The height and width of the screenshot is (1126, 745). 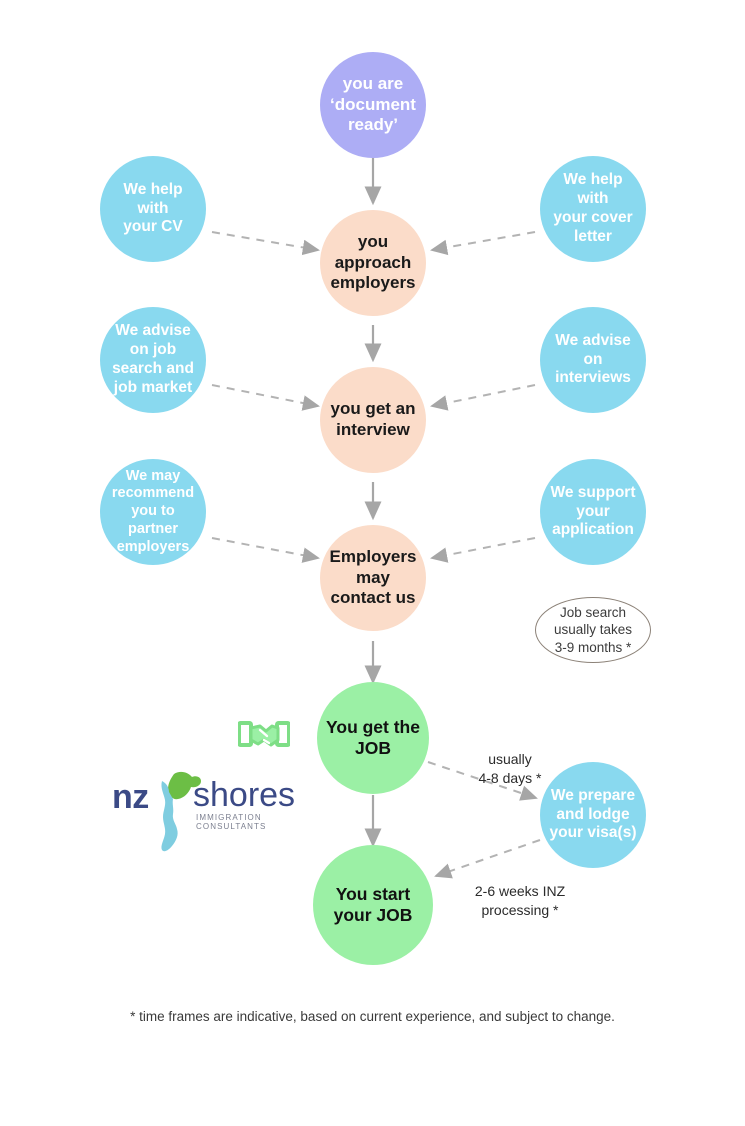 I want to click on new-zealand-map-icon, so click(x=181, y=811).